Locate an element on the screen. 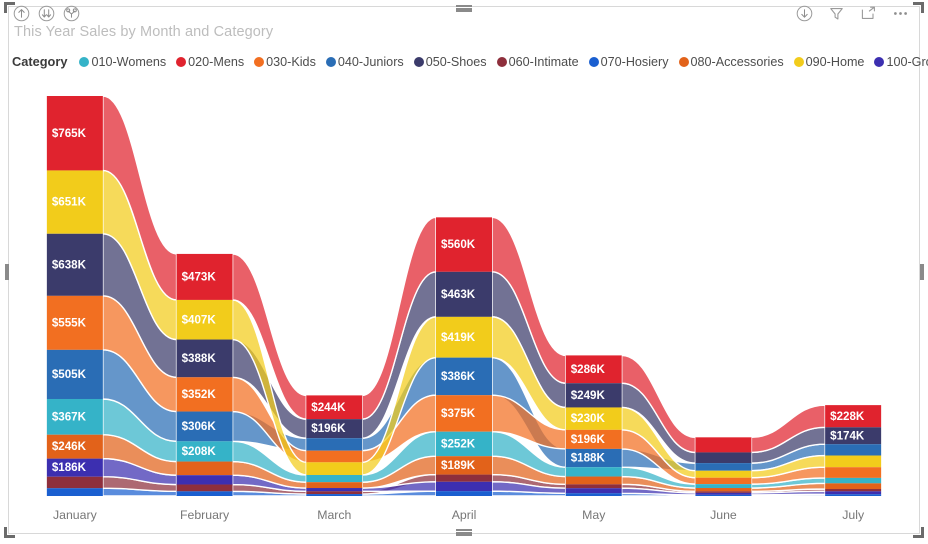 The image size is (928, 544). drill-down-all-icon is located at coordinates (46, 13).